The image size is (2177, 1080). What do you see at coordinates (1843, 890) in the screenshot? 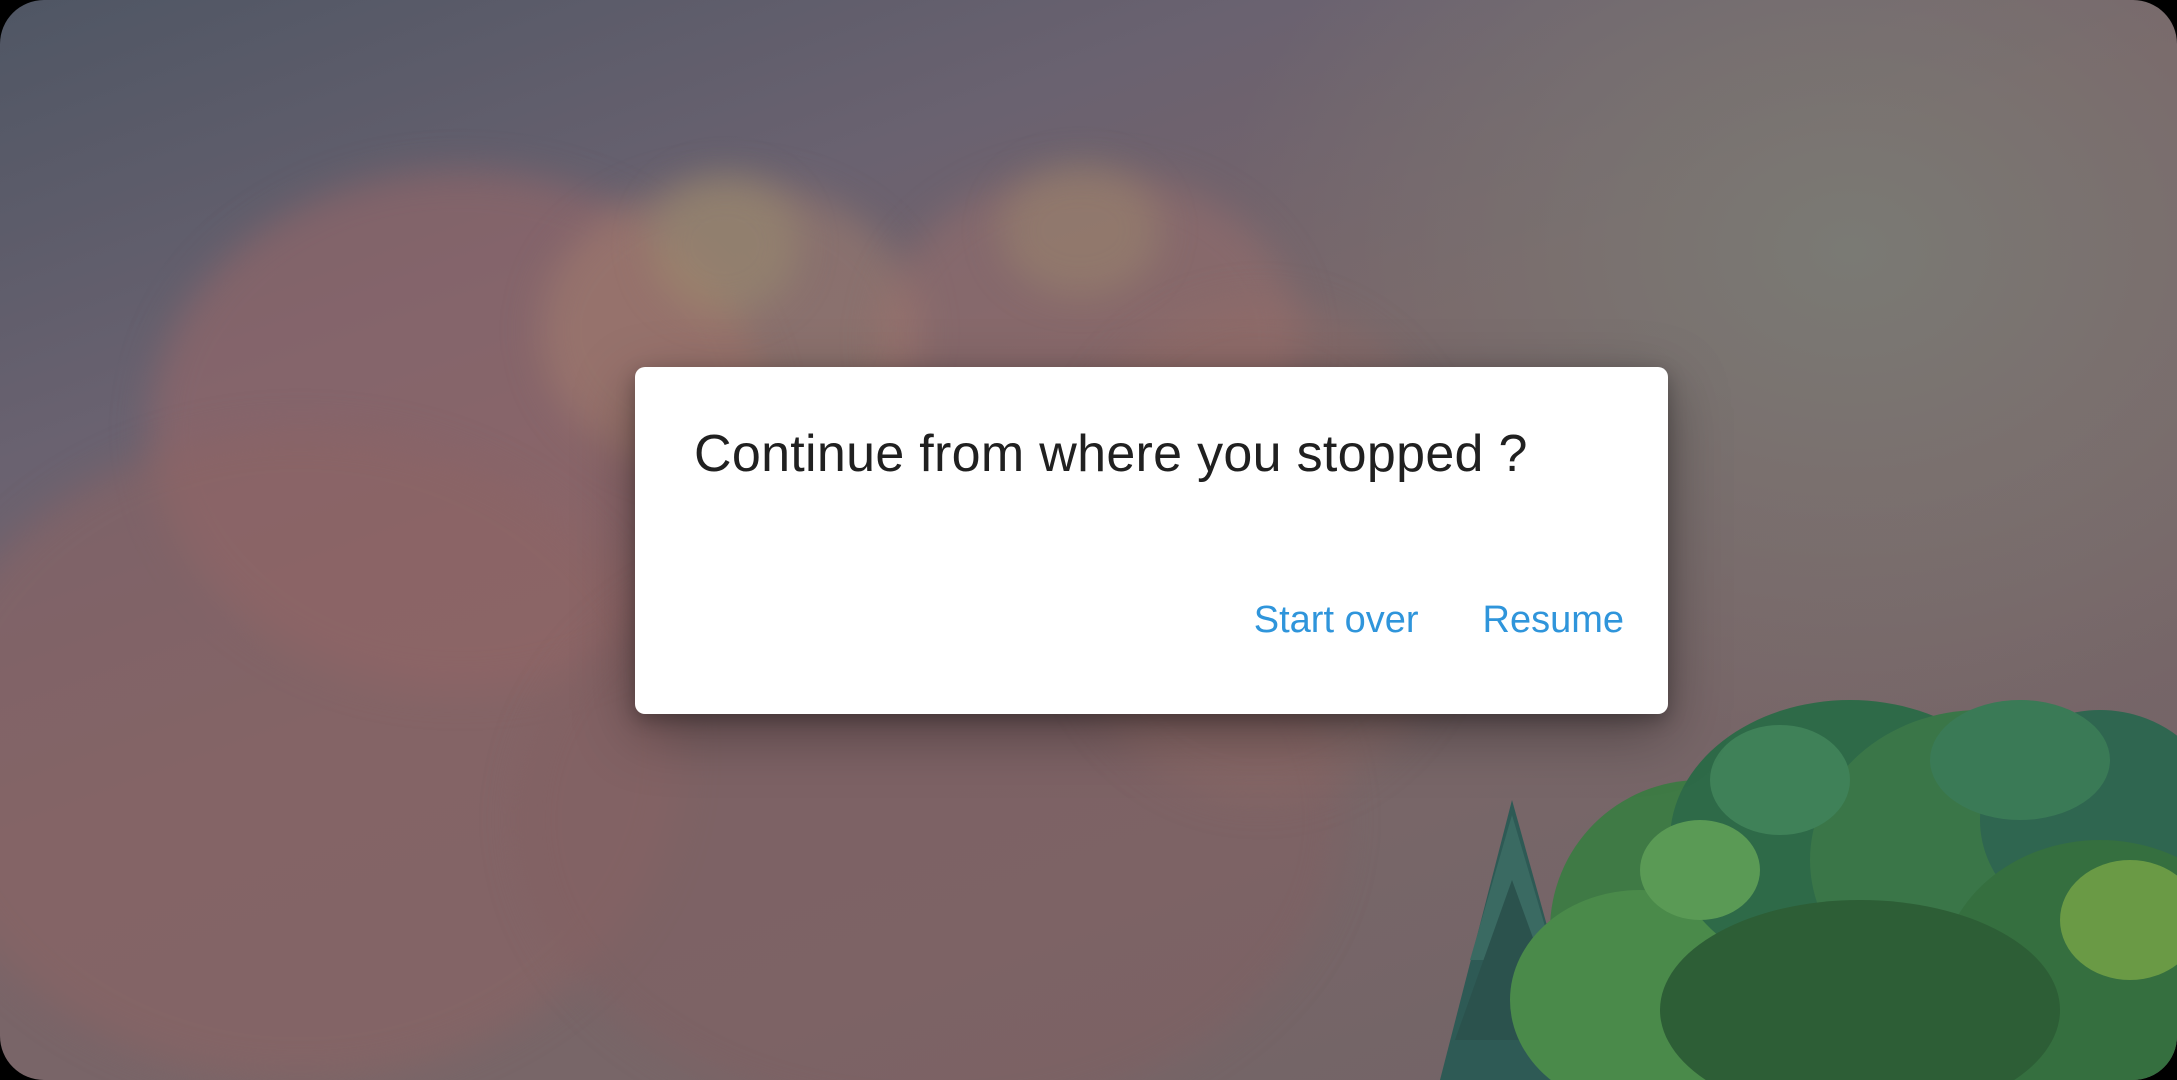
I see `bush-cluster` at bounding box center [1843, 890].